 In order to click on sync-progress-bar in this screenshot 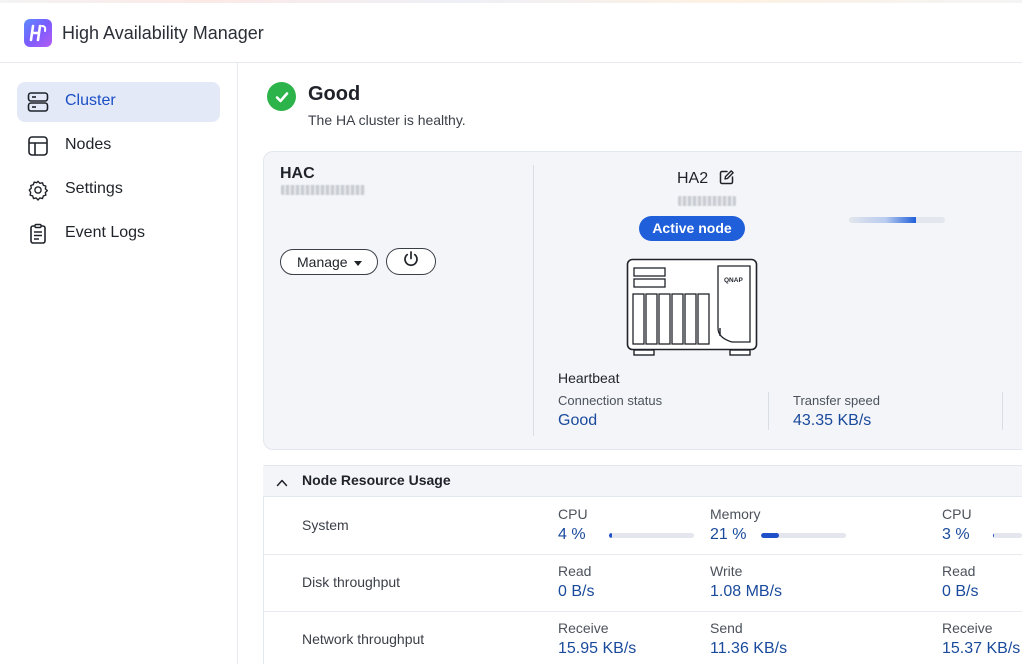, I will do `click(897, 220)`.